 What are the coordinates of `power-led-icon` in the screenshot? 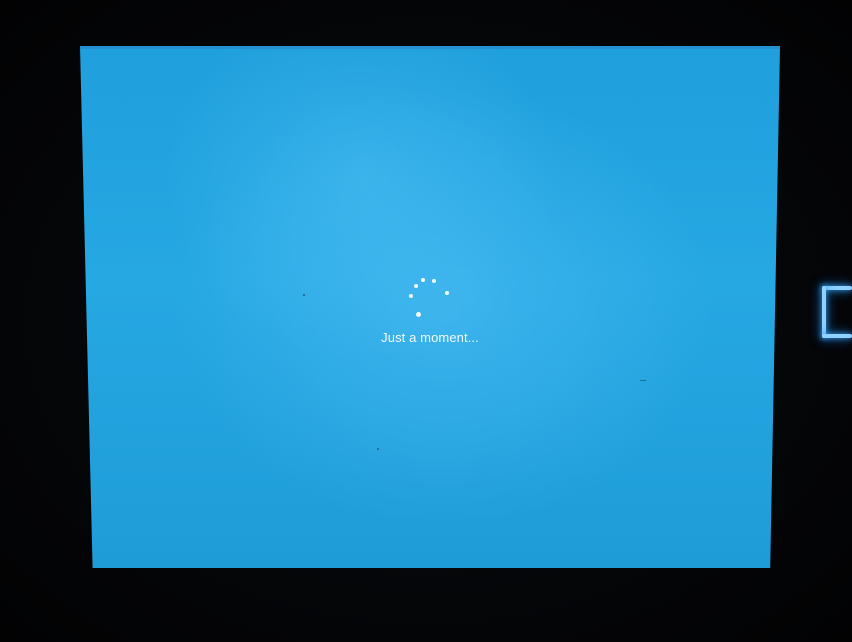 It's located at (836, 312).